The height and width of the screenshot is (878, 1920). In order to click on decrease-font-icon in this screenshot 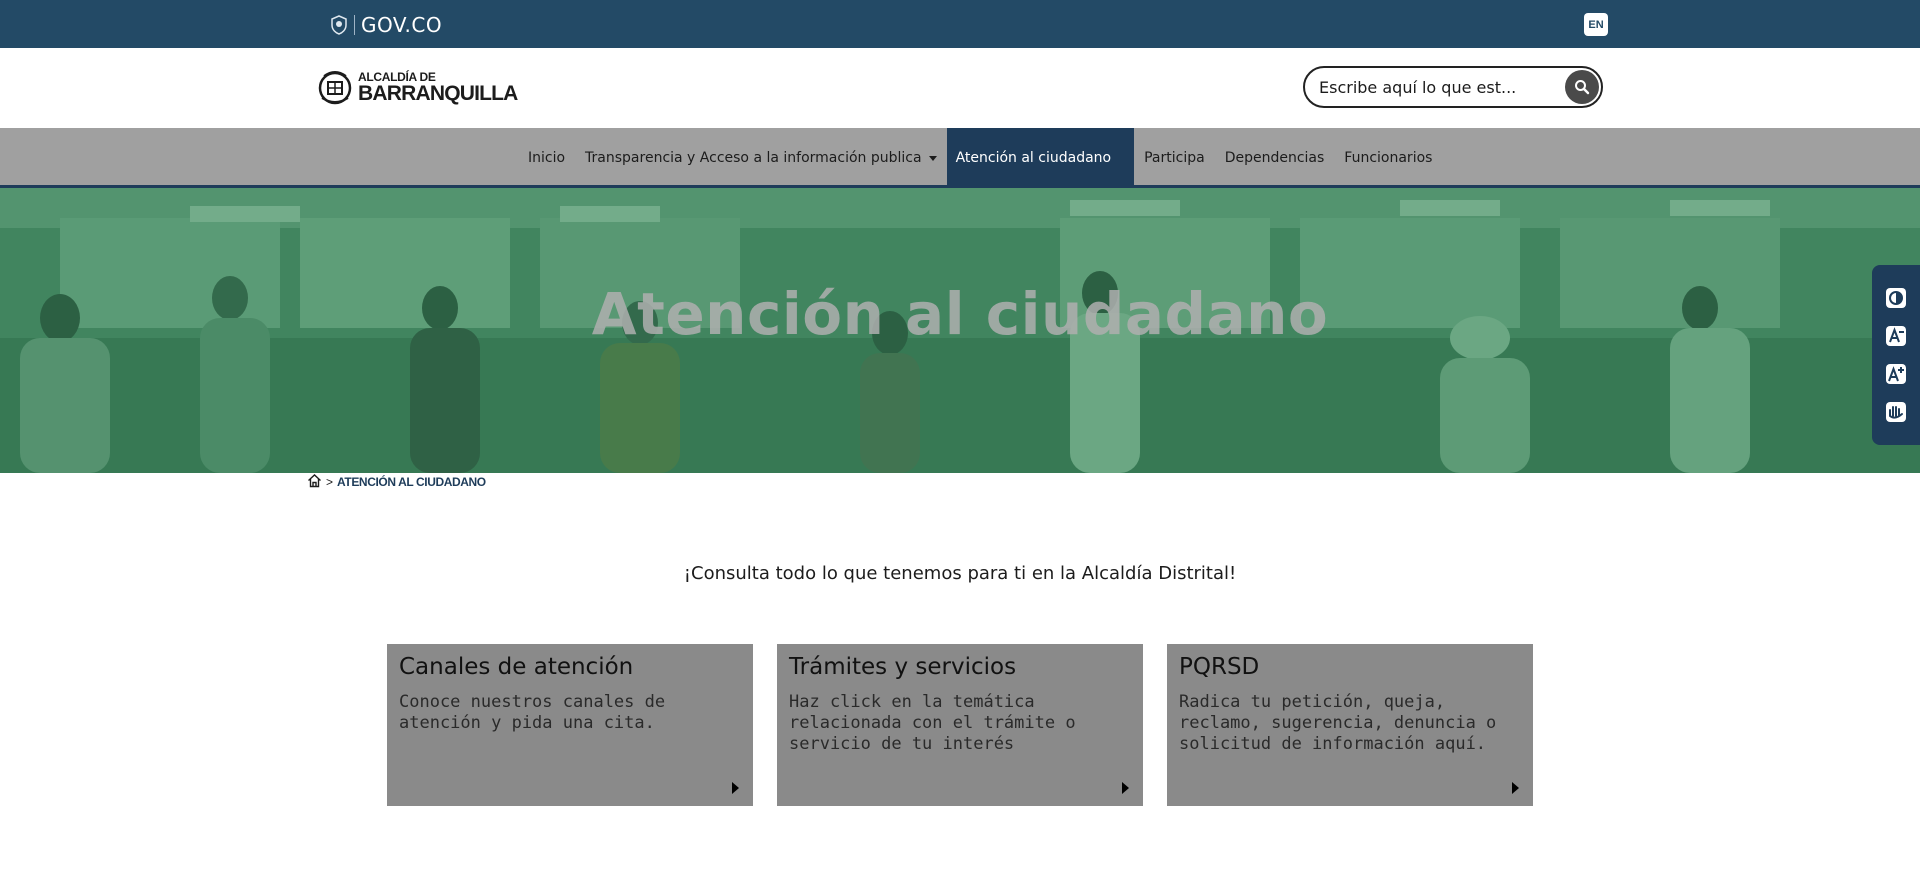, I will do `click(1896, 336)`.